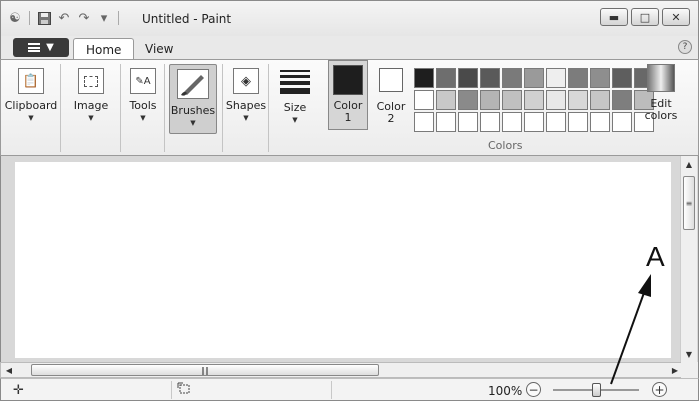 Image resolution: width=699 pixels, height=401 pixels. What do you see at coordinates (685, 47) in the screenshot?
I see `help-icon: ?` at bounding box center [685, 47].